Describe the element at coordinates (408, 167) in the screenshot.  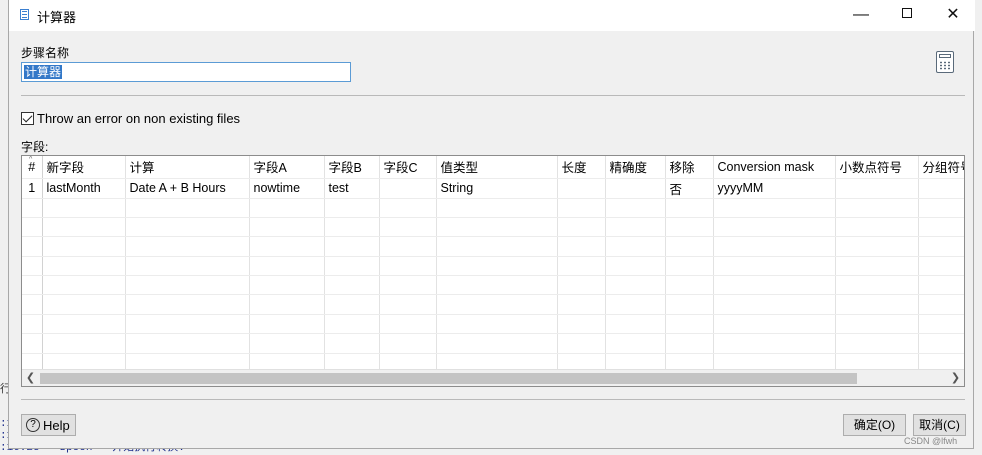
I see `column-header: 字段C` at that location.